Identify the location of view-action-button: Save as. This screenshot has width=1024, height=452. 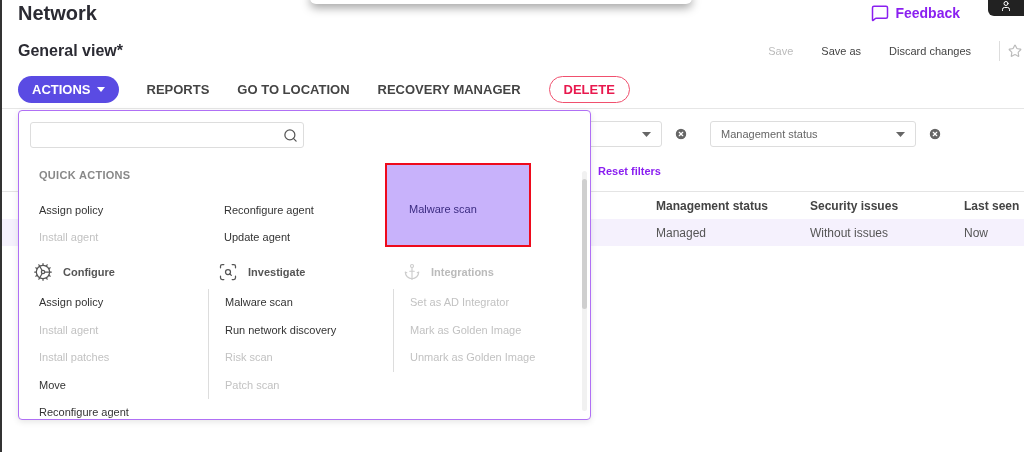
(841, 51).